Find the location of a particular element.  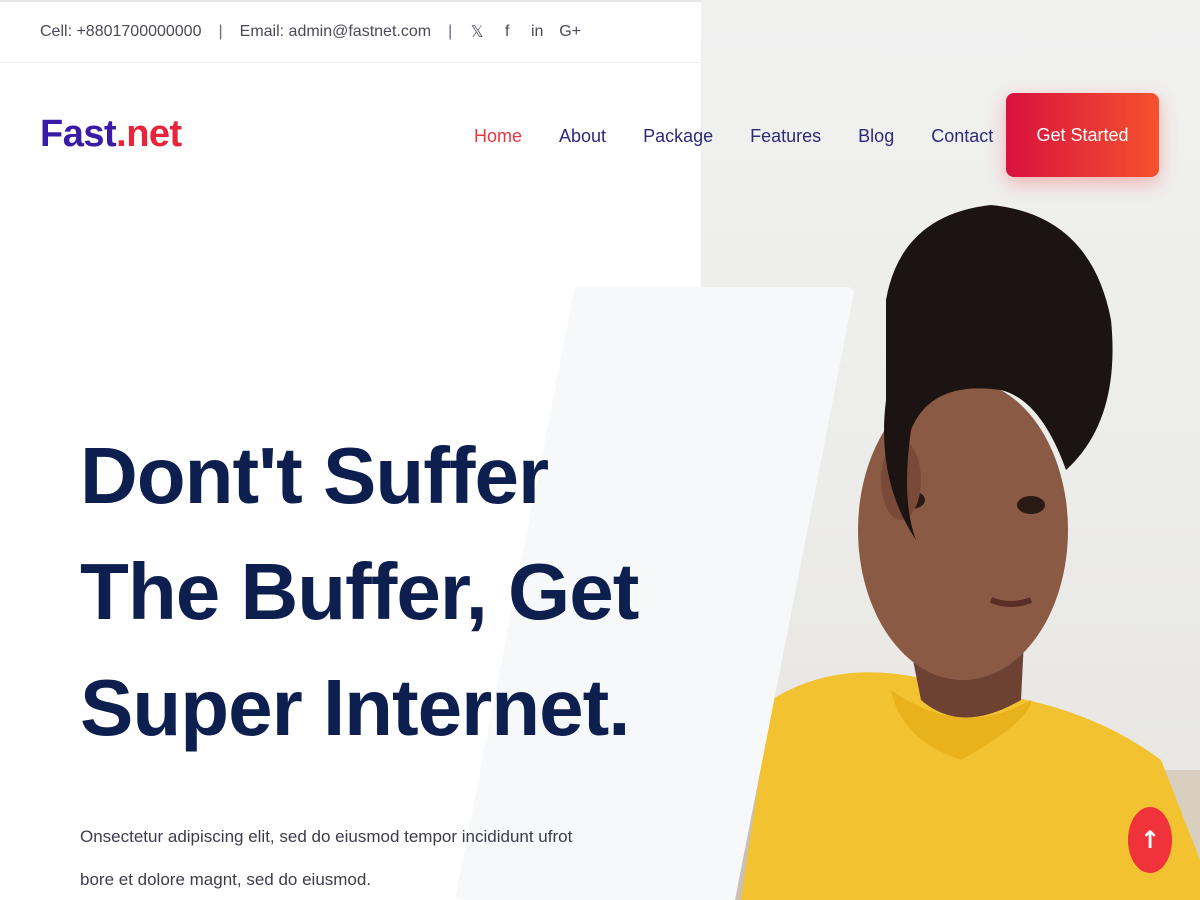

linkedin-icon: in is located at coordinates (537, 32).